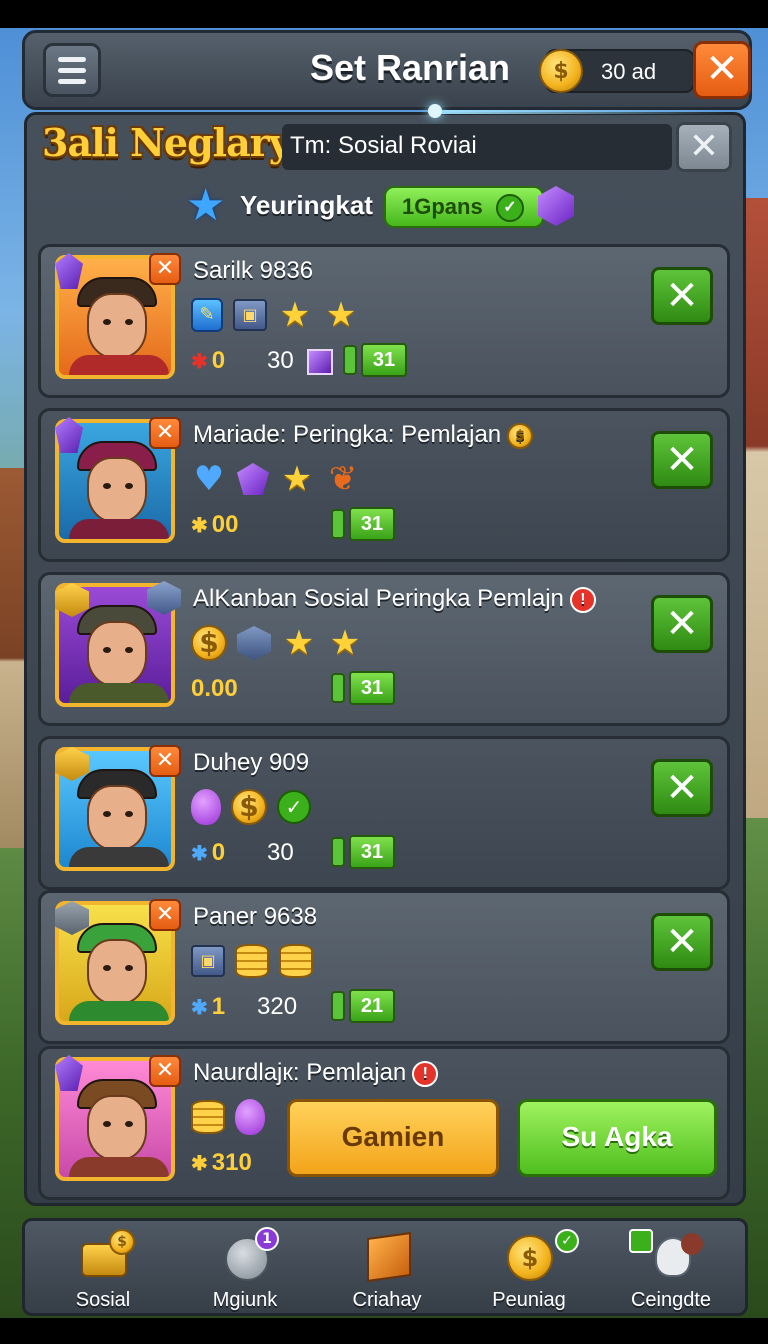 Image resolution: width=768 pixels, height=1344 pixels. What do you see at coordinates (378, 598) in the screenshot?
I see `player-name: AlKanban Sosial Peringka Pemlajn` at bounding box center [378, 598].